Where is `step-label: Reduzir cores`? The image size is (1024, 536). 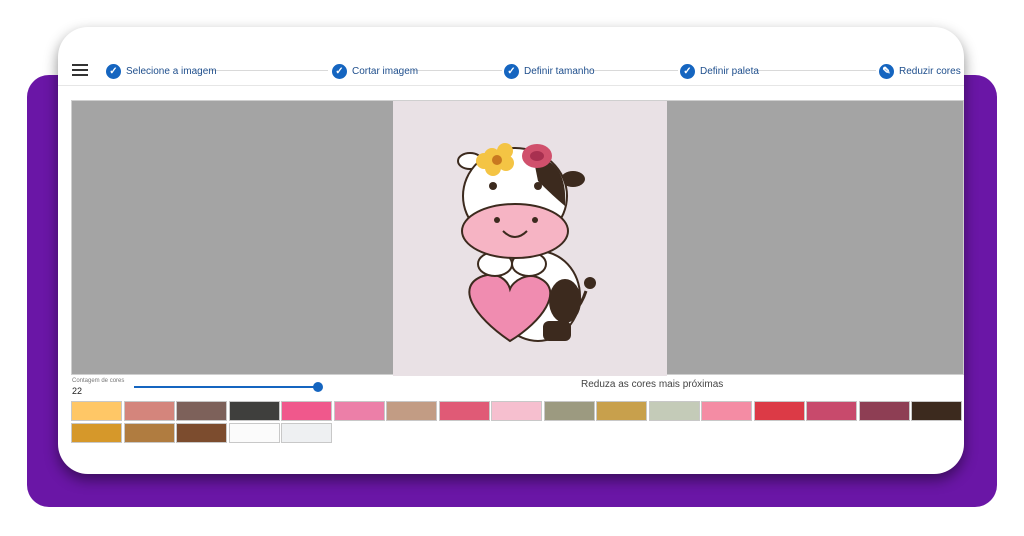
step-label: Reduzir cores is located at coordinates (930, 71).